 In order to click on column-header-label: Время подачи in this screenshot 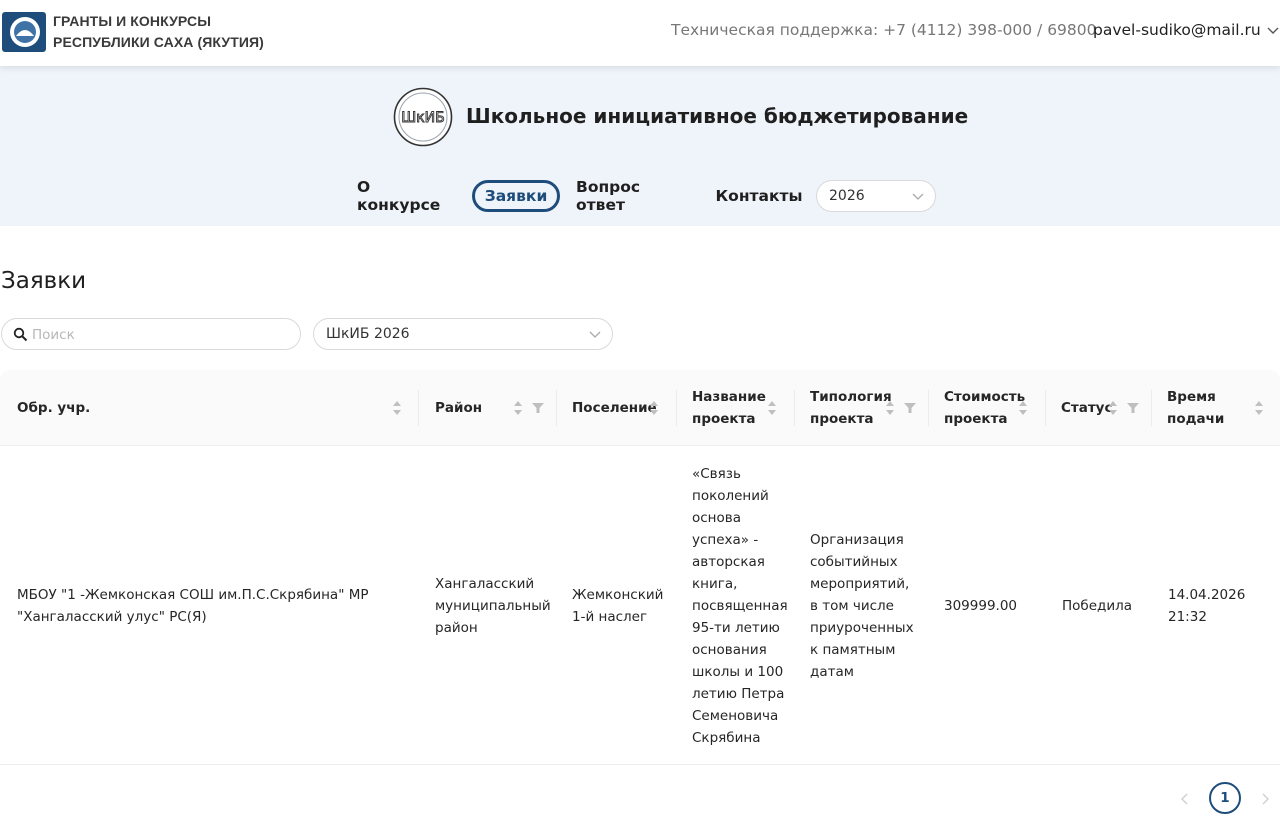, I will do `click(1195, 408)`.